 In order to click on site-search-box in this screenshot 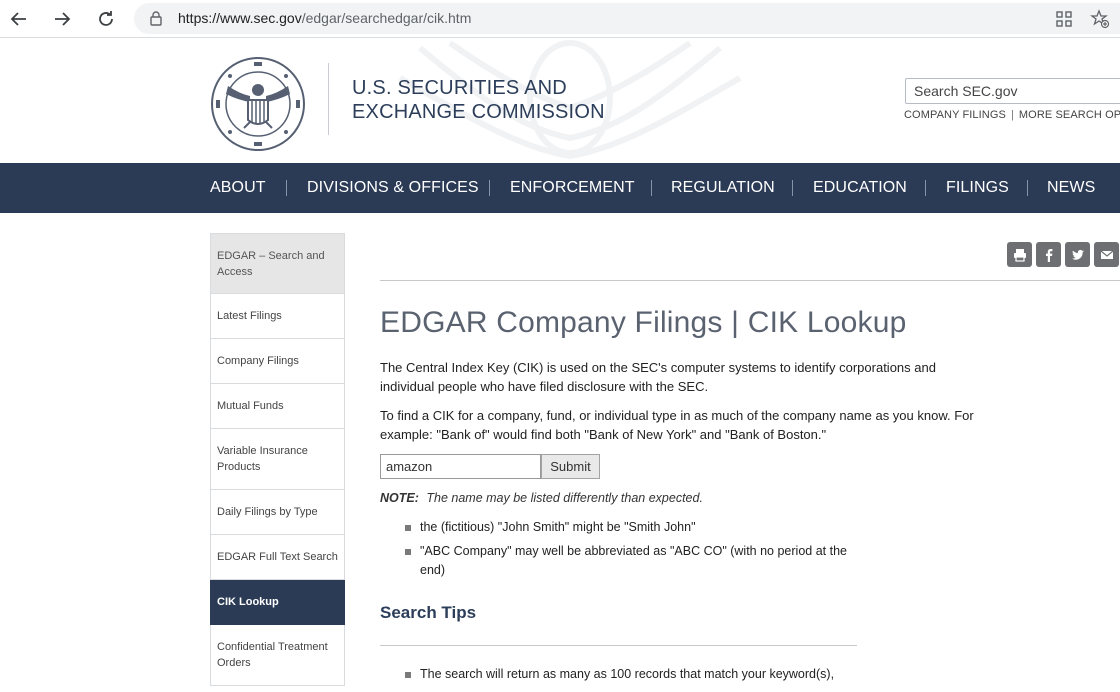, I will do `click(1012, 91)`.